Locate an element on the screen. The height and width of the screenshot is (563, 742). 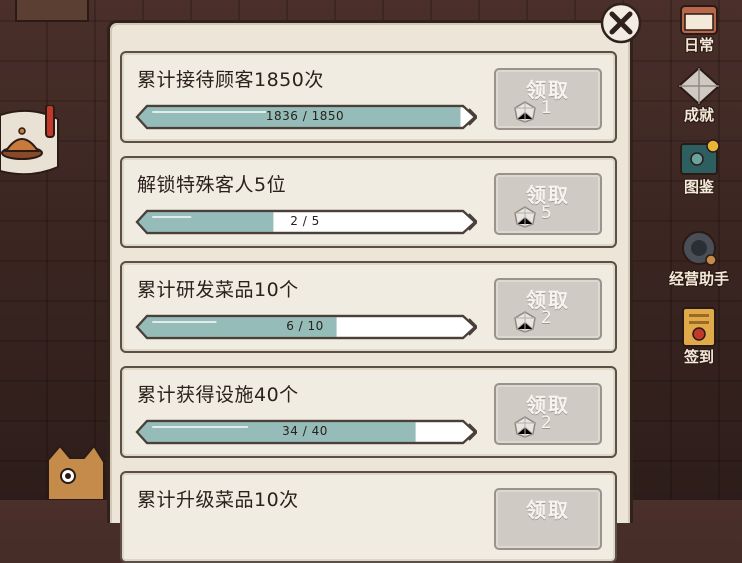
achievement-title: 累计研发菜品10个 is located at coordinates (218, 290).